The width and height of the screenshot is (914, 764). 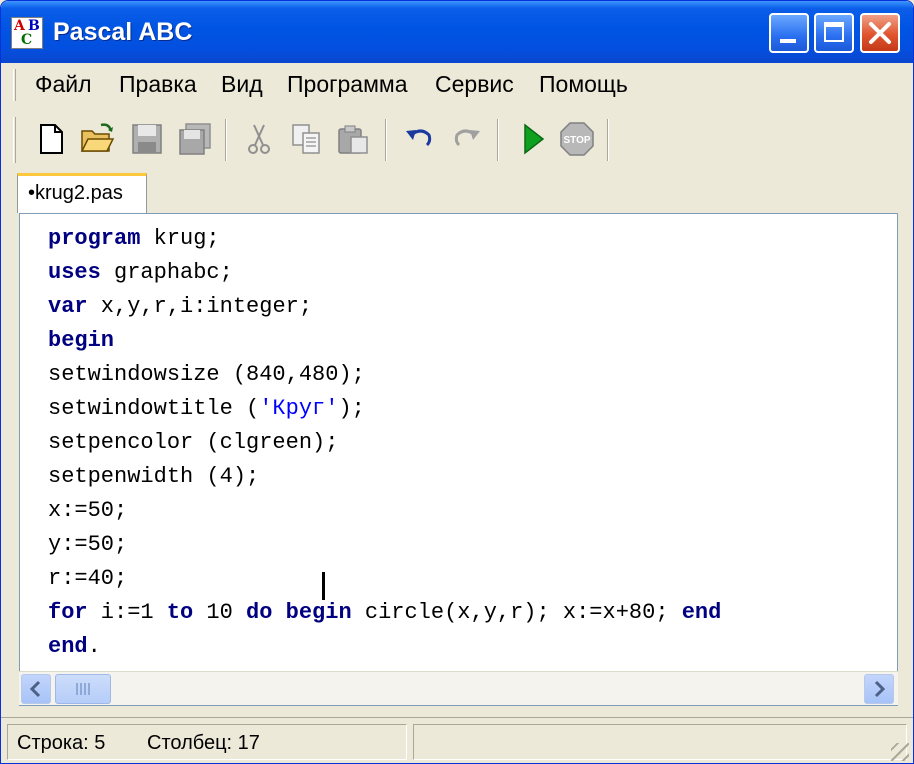 I want to click on code-line: begin, so click(x=384, y=341).